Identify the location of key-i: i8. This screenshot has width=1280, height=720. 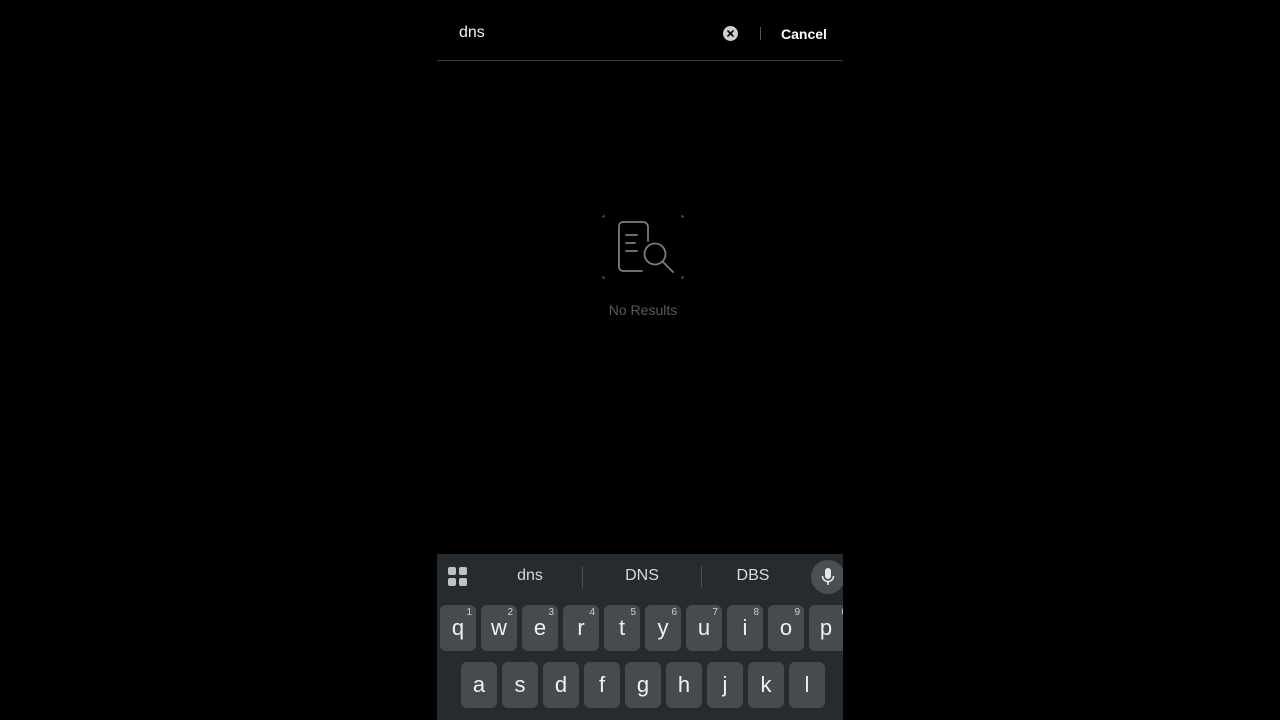
(745, 628).